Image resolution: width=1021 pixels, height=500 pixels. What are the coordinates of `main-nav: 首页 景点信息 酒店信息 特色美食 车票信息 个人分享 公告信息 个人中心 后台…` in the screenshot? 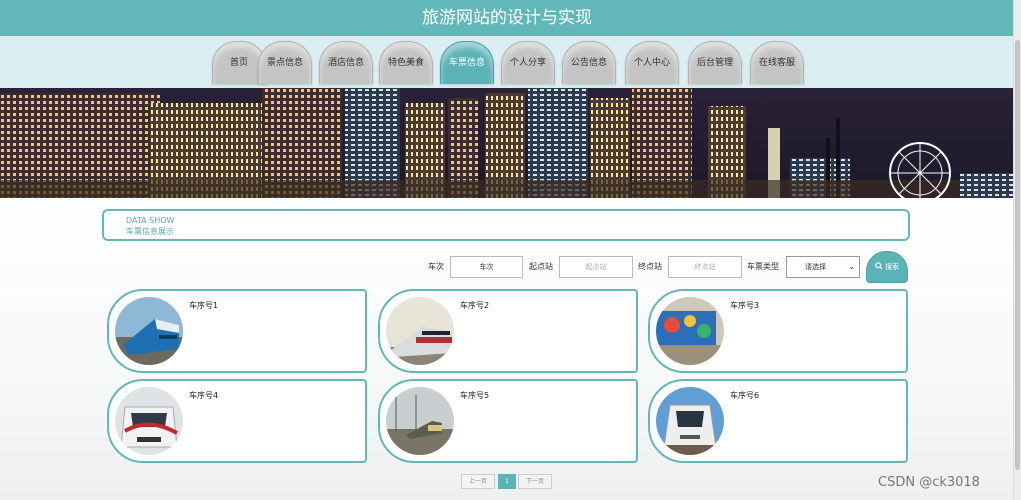 It's located at (507, 62).